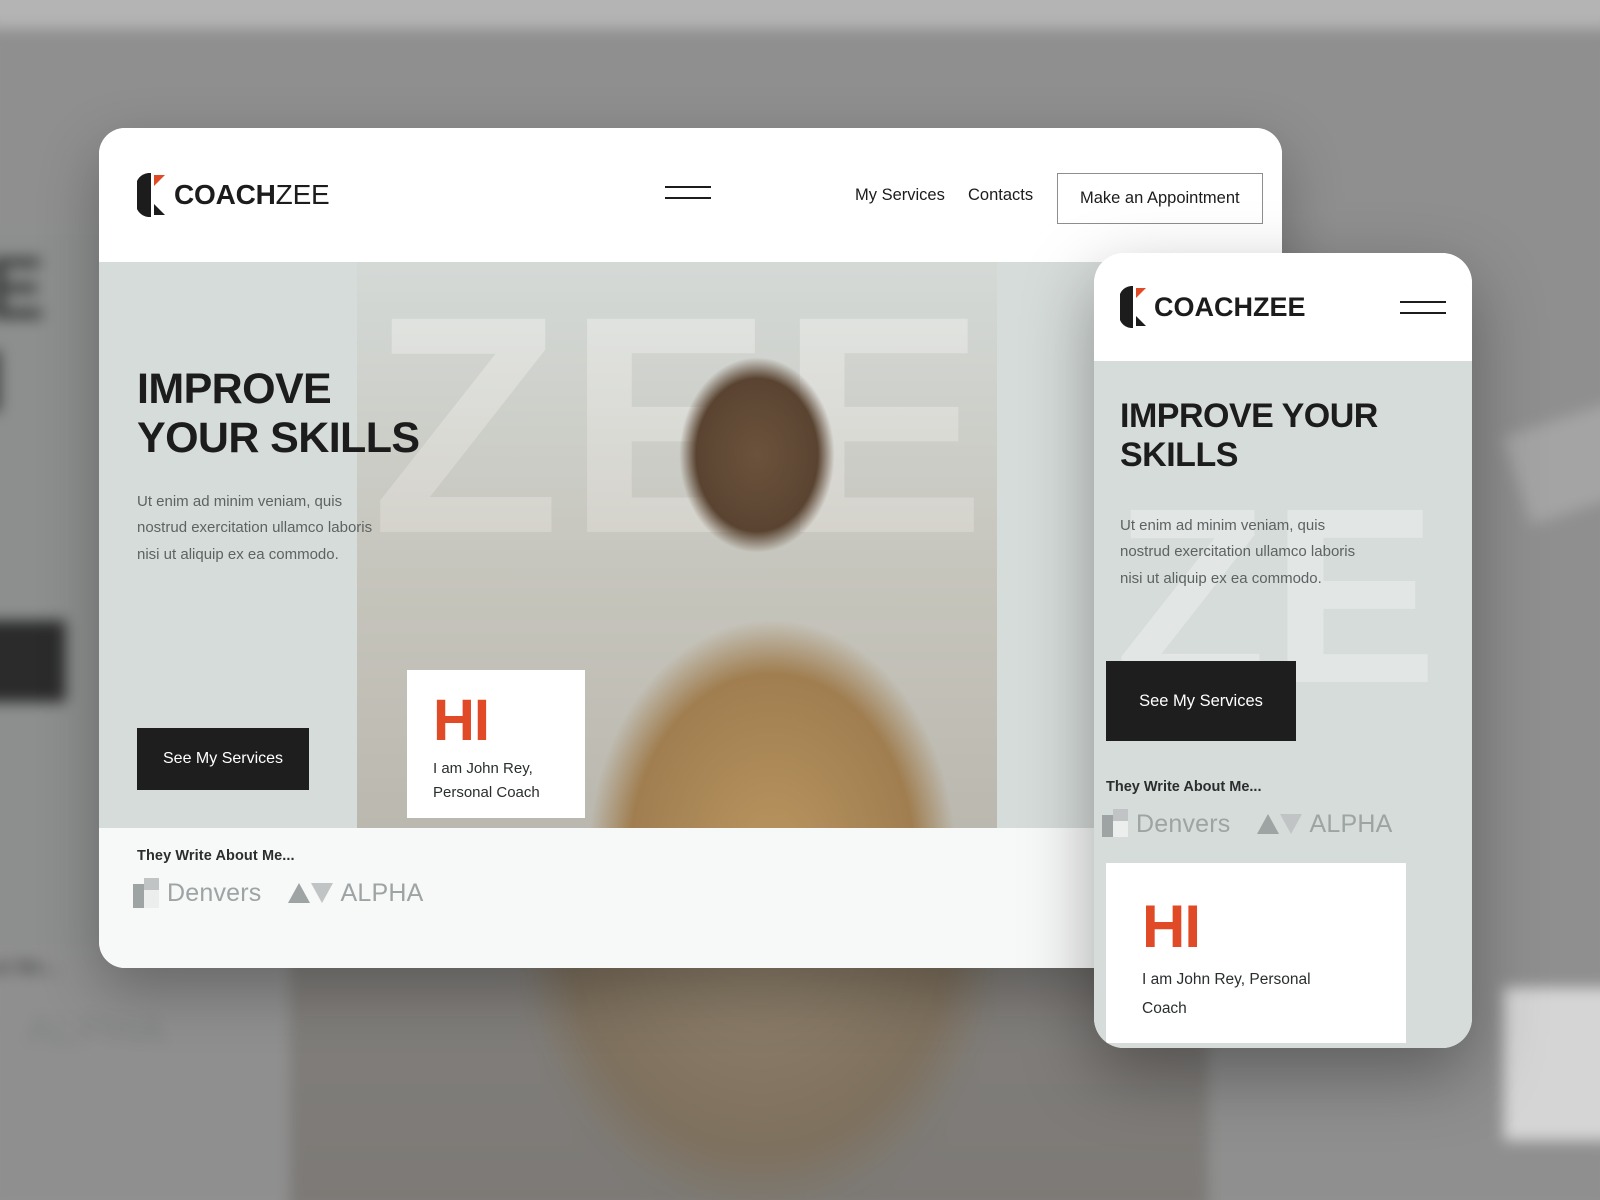 The image size is (1600, 1200). What do you see at coordinates (461, 720) in the screenshot?
I see `hero-greeting: HI` at bounding box center [461, 720].